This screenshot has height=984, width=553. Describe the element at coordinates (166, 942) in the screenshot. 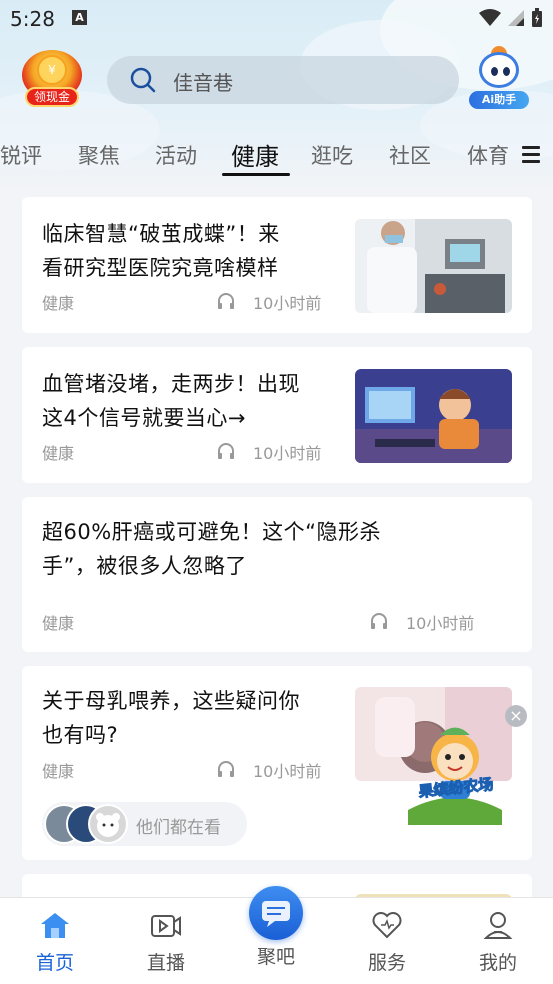

I see `nav-live: 直播` at that location.